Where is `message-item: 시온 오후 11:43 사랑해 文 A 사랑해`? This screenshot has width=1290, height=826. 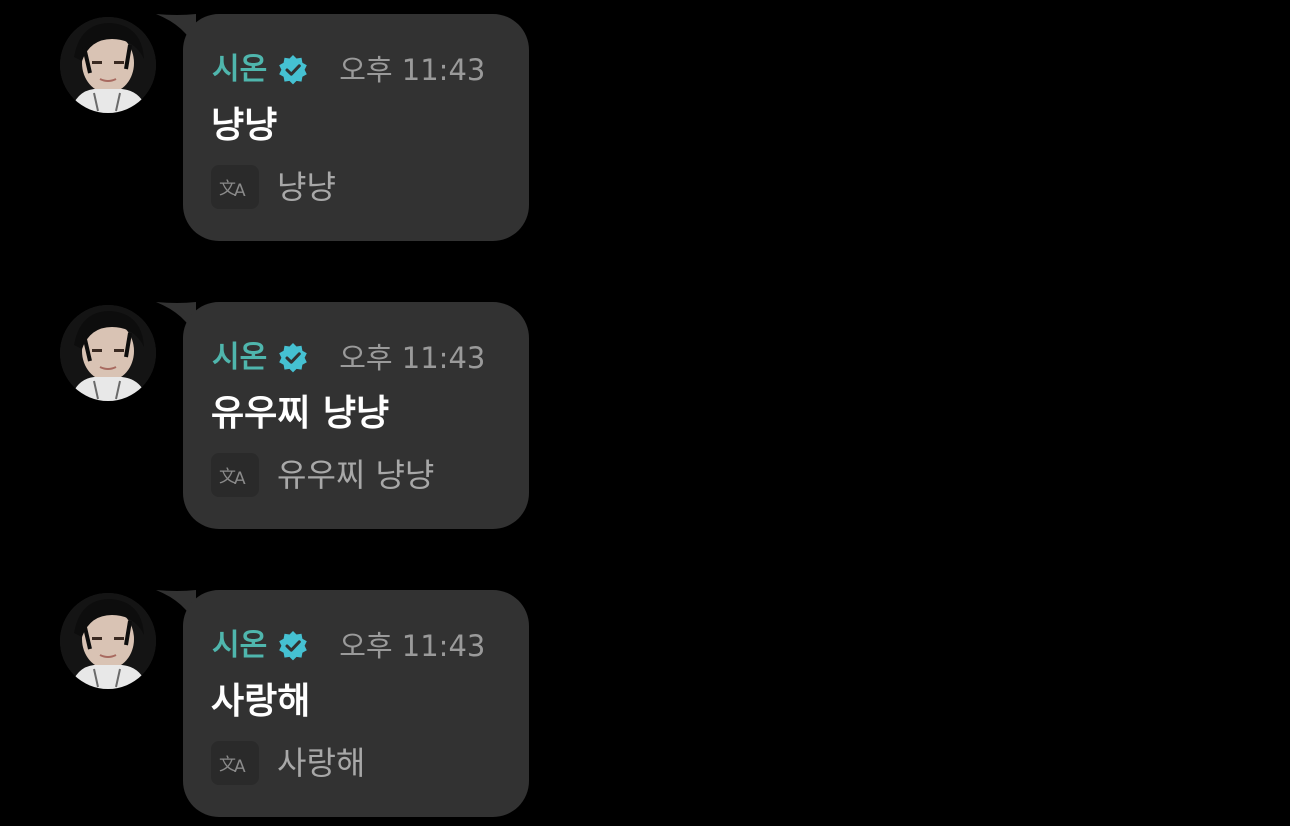
message-item: 시온 오후 11:43 사랑해 文 A 사랑해 is located at coordinates (300, 705).